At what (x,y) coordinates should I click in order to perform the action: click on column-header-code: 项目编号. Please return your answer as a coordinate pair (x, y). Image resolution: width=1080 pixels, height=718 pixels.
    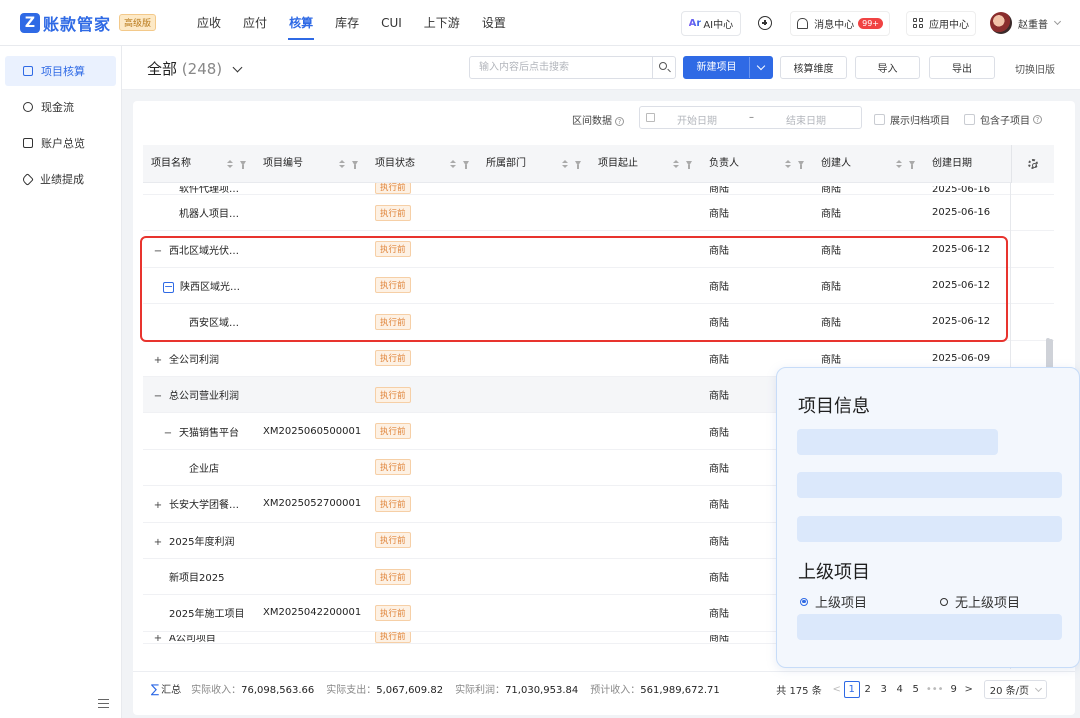
    Looking at the image, I should click on (311, 164).